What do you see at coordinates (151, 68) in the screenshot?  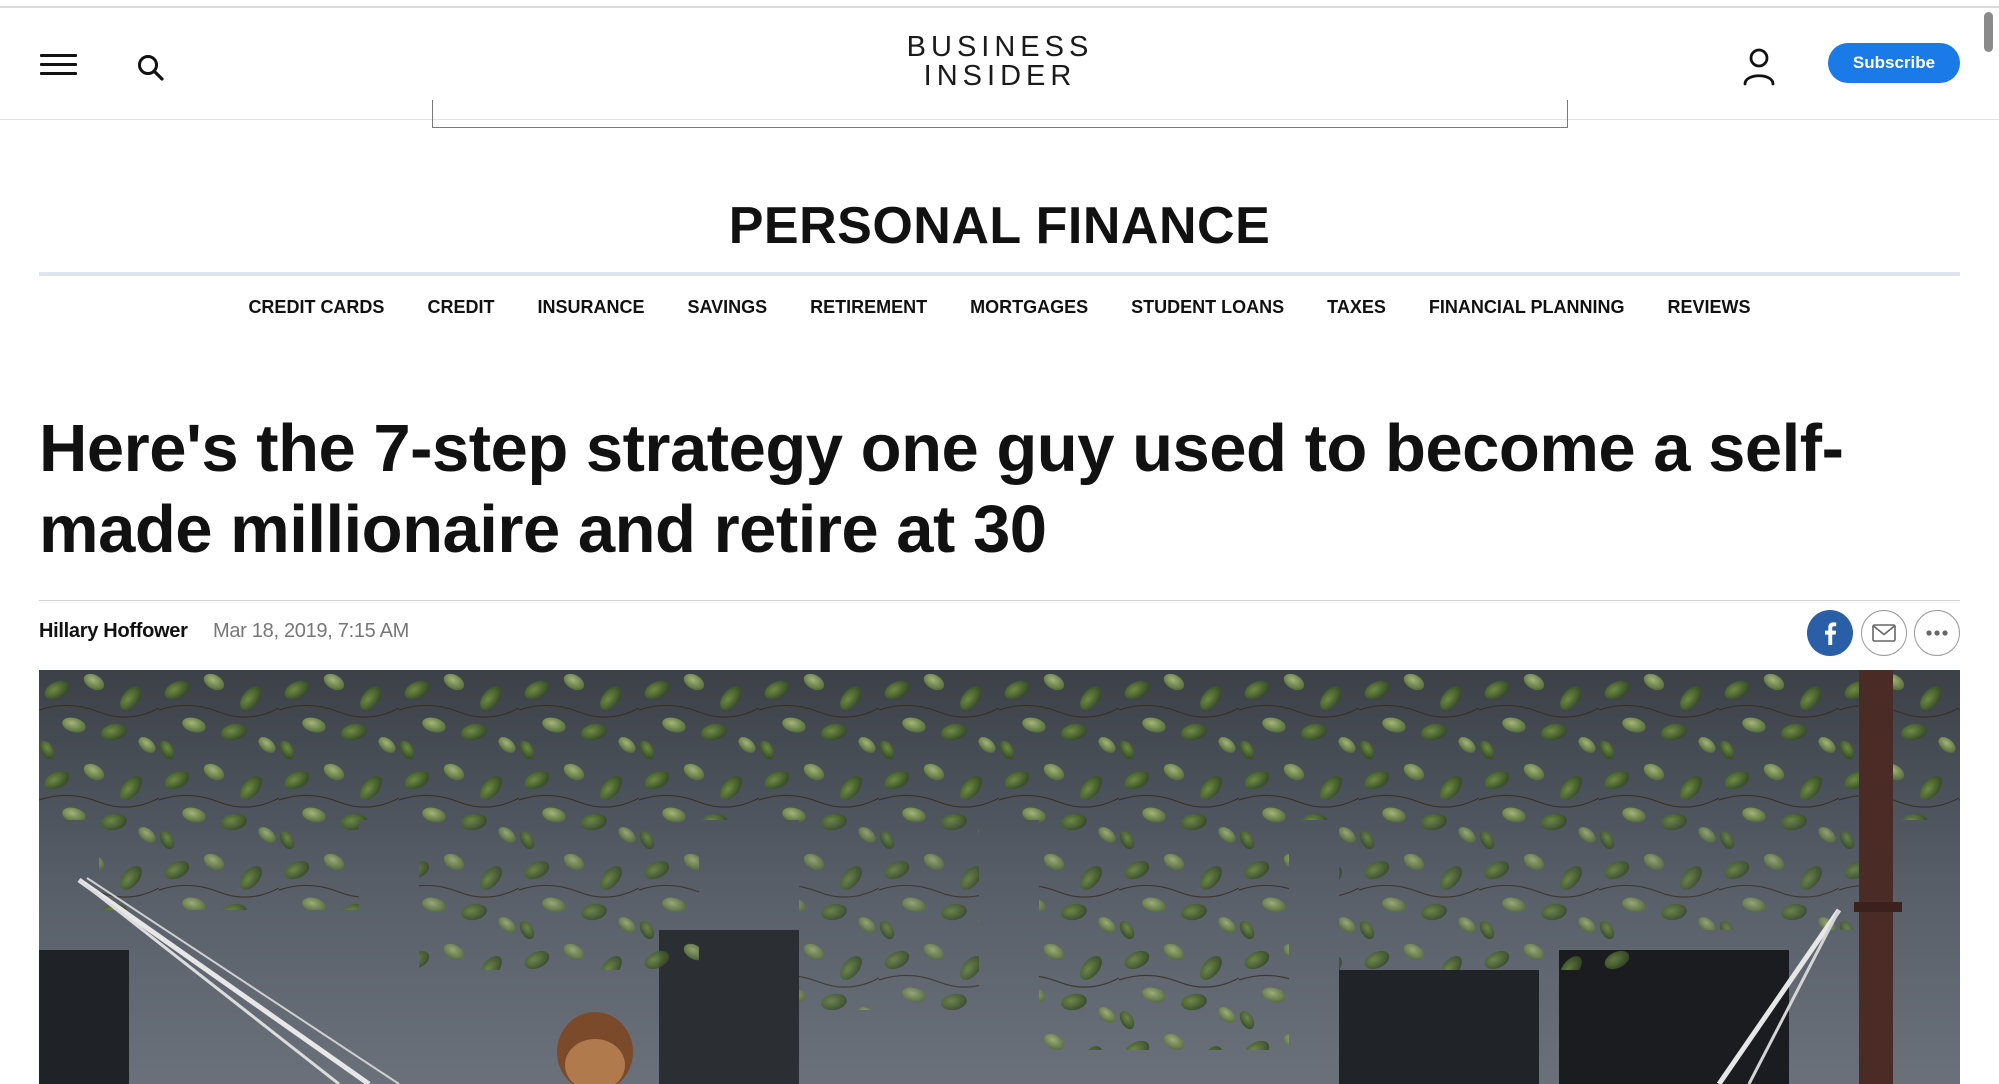 I see `search-icon` at bounding box center [151, 68].